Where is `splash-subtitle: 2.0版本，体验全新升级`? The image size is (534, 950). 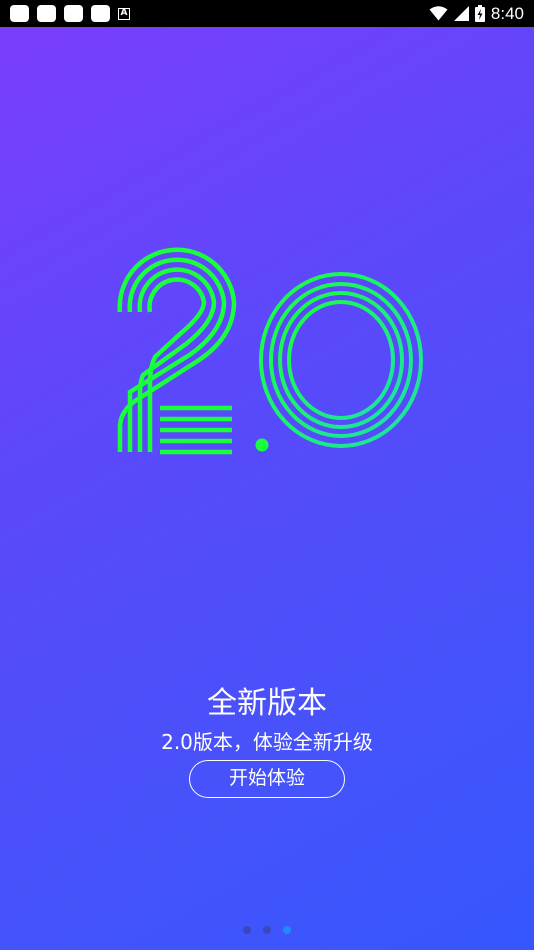
splash-subtitle: 2.0版本，体验全新升级 is located at coordinates (267, 742).